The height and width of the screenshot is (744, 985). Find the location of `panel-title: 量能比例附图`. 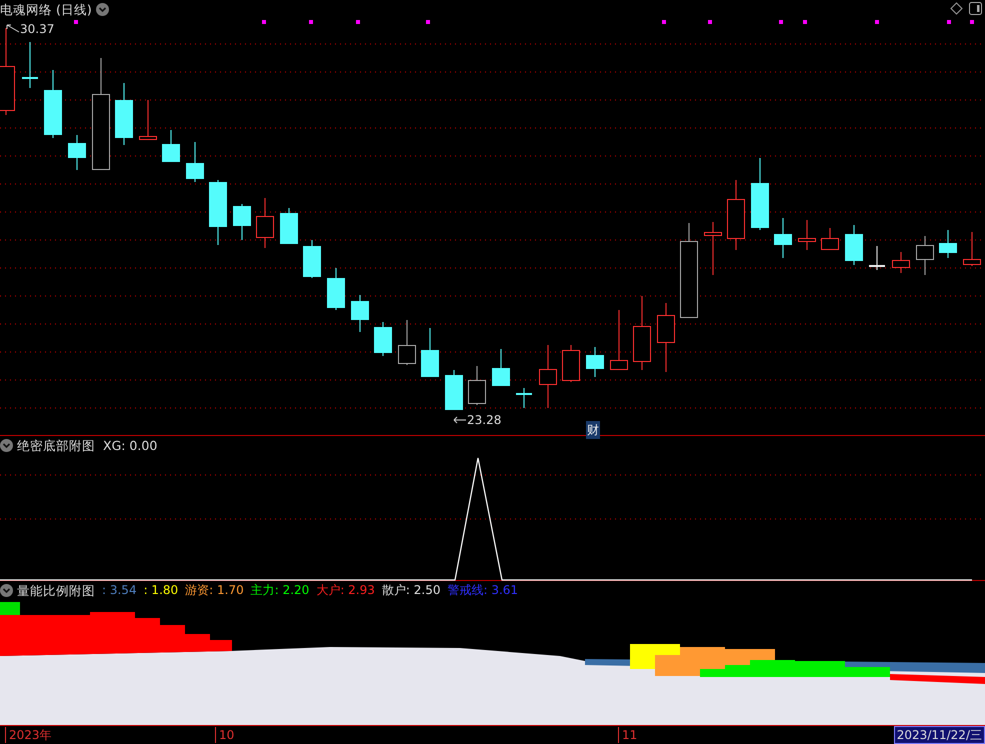

panel-title: 量能比例附图 is located at coordinates (56, 590).